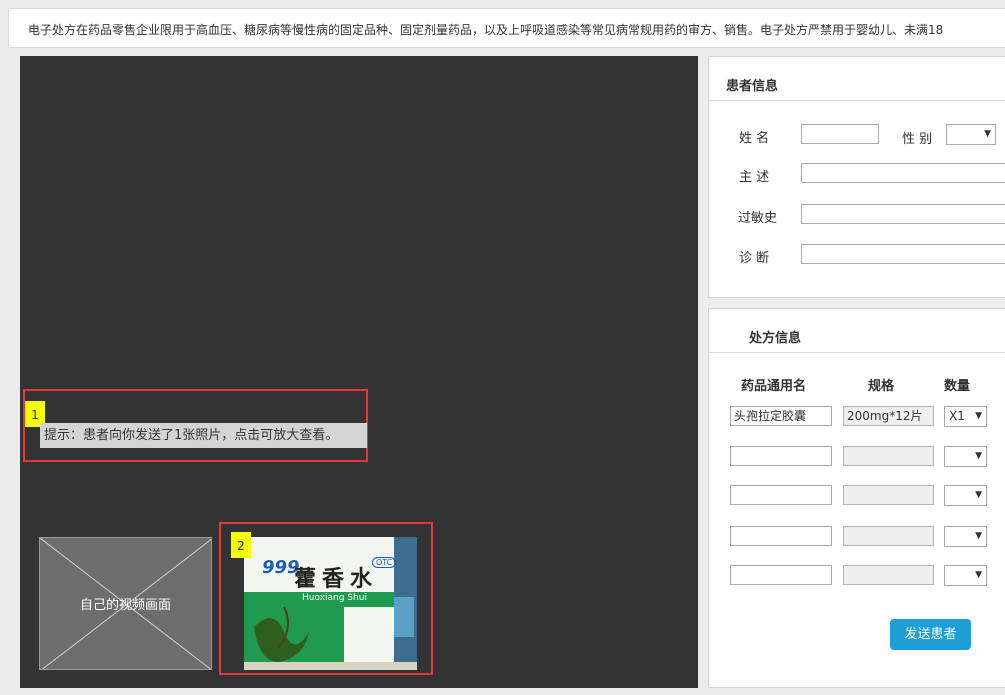 The width and height of the screenshot is (1005, 695). I want to click on spec-field: 200mg*12片, so click(888, 416).